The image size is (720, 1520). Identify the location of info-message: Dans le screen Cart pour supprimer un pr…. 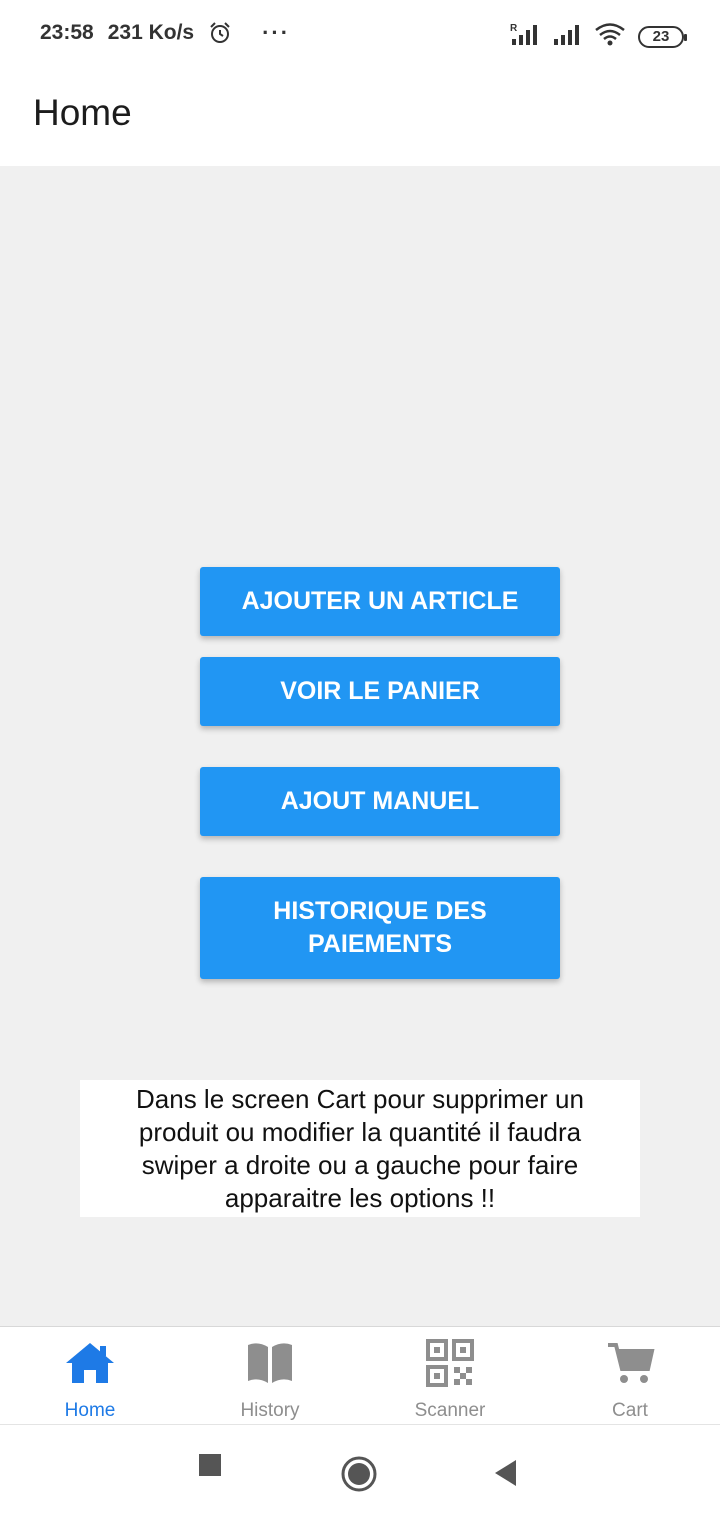
(360, 1148).